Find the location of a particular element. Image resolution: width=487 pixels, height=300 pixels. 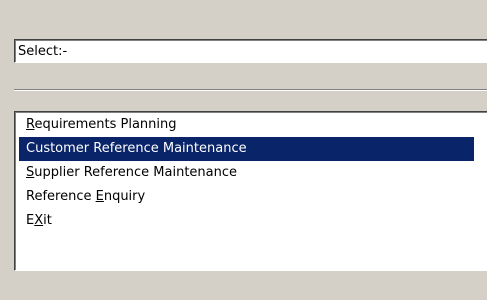

list-item-customer-reference-maintenance: Customer Reference Maintenance is located at coordinates (246, 149).